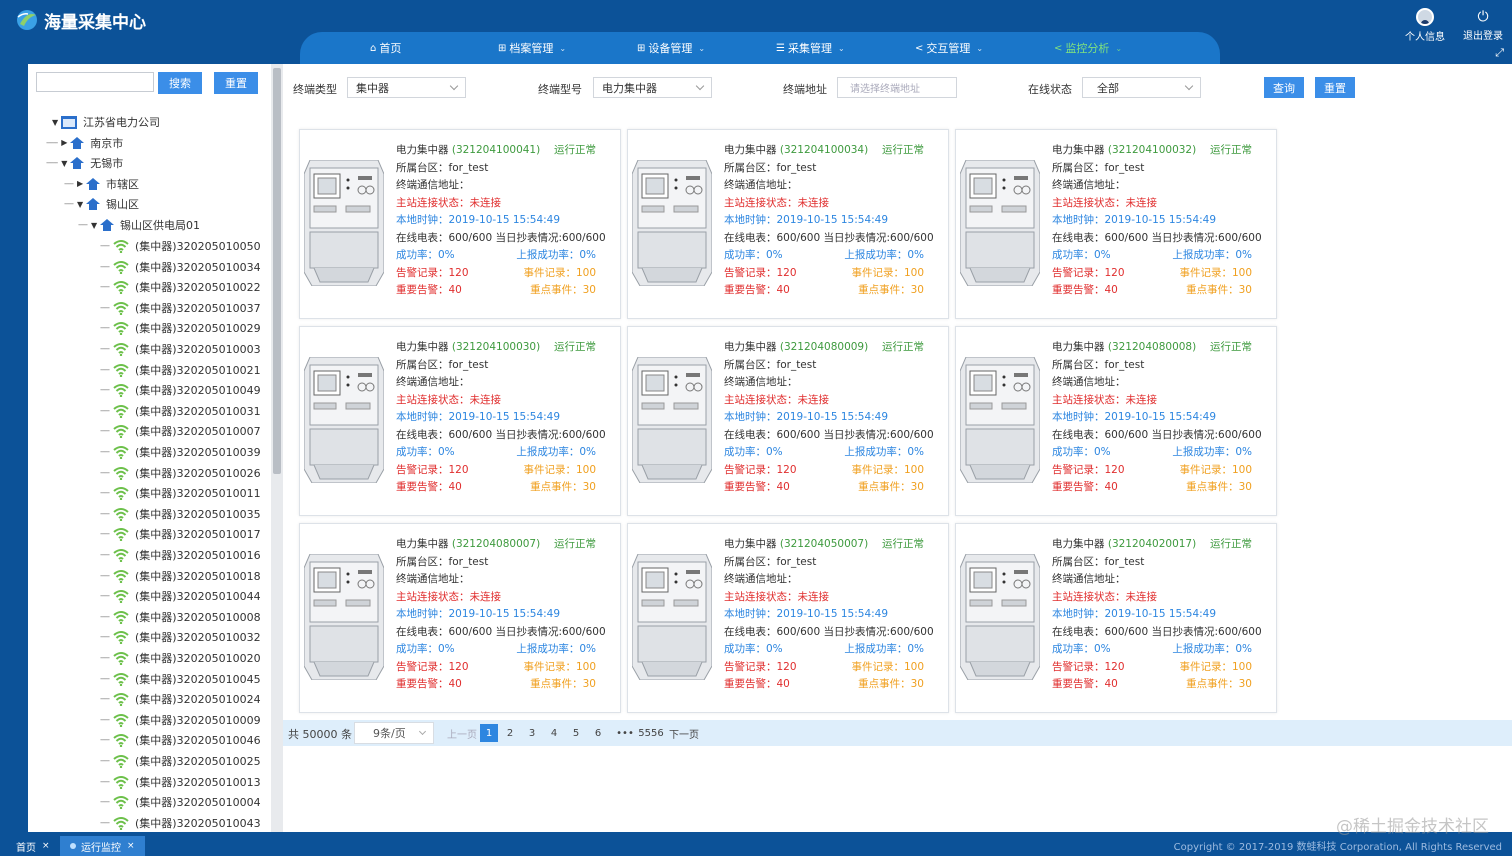 The image size is (1512, 856). Describe the element at coordinates (180, 390) in the screenshot. I see `tree-leaf-concentrator: ---- (集中器)320205010049` at that location.